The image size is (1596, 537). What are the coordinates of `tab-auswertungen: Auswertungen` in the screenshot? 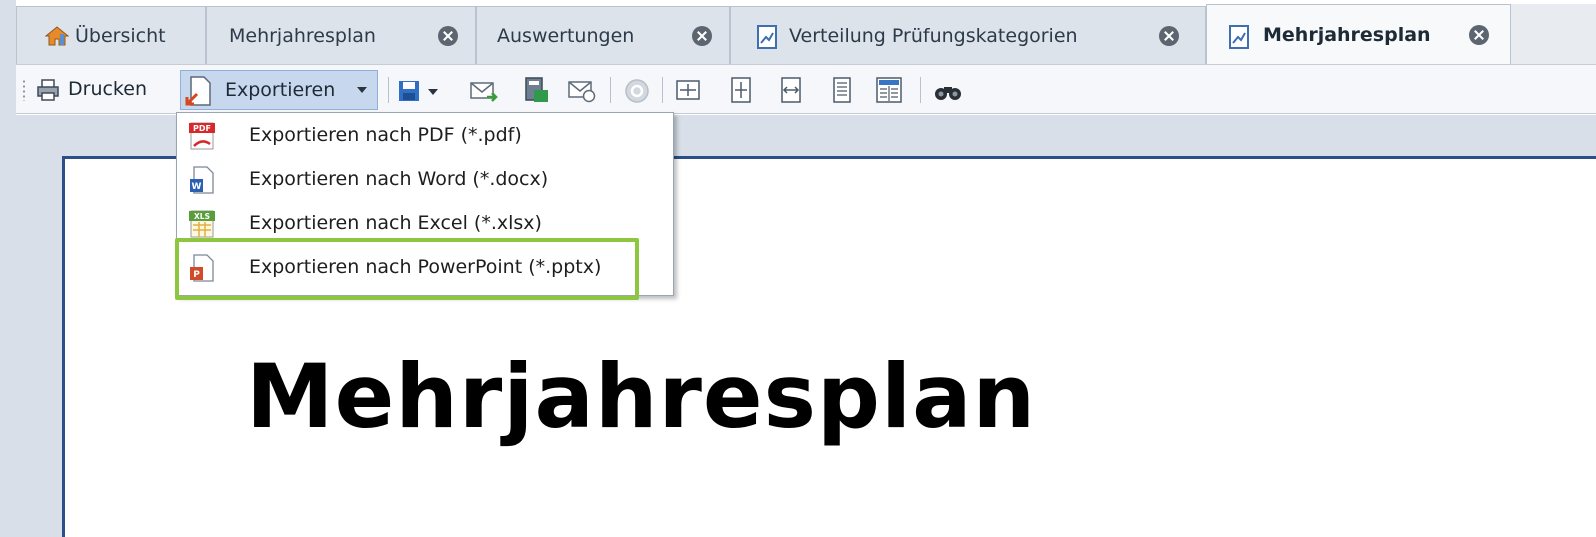 It's located at (603, 35).